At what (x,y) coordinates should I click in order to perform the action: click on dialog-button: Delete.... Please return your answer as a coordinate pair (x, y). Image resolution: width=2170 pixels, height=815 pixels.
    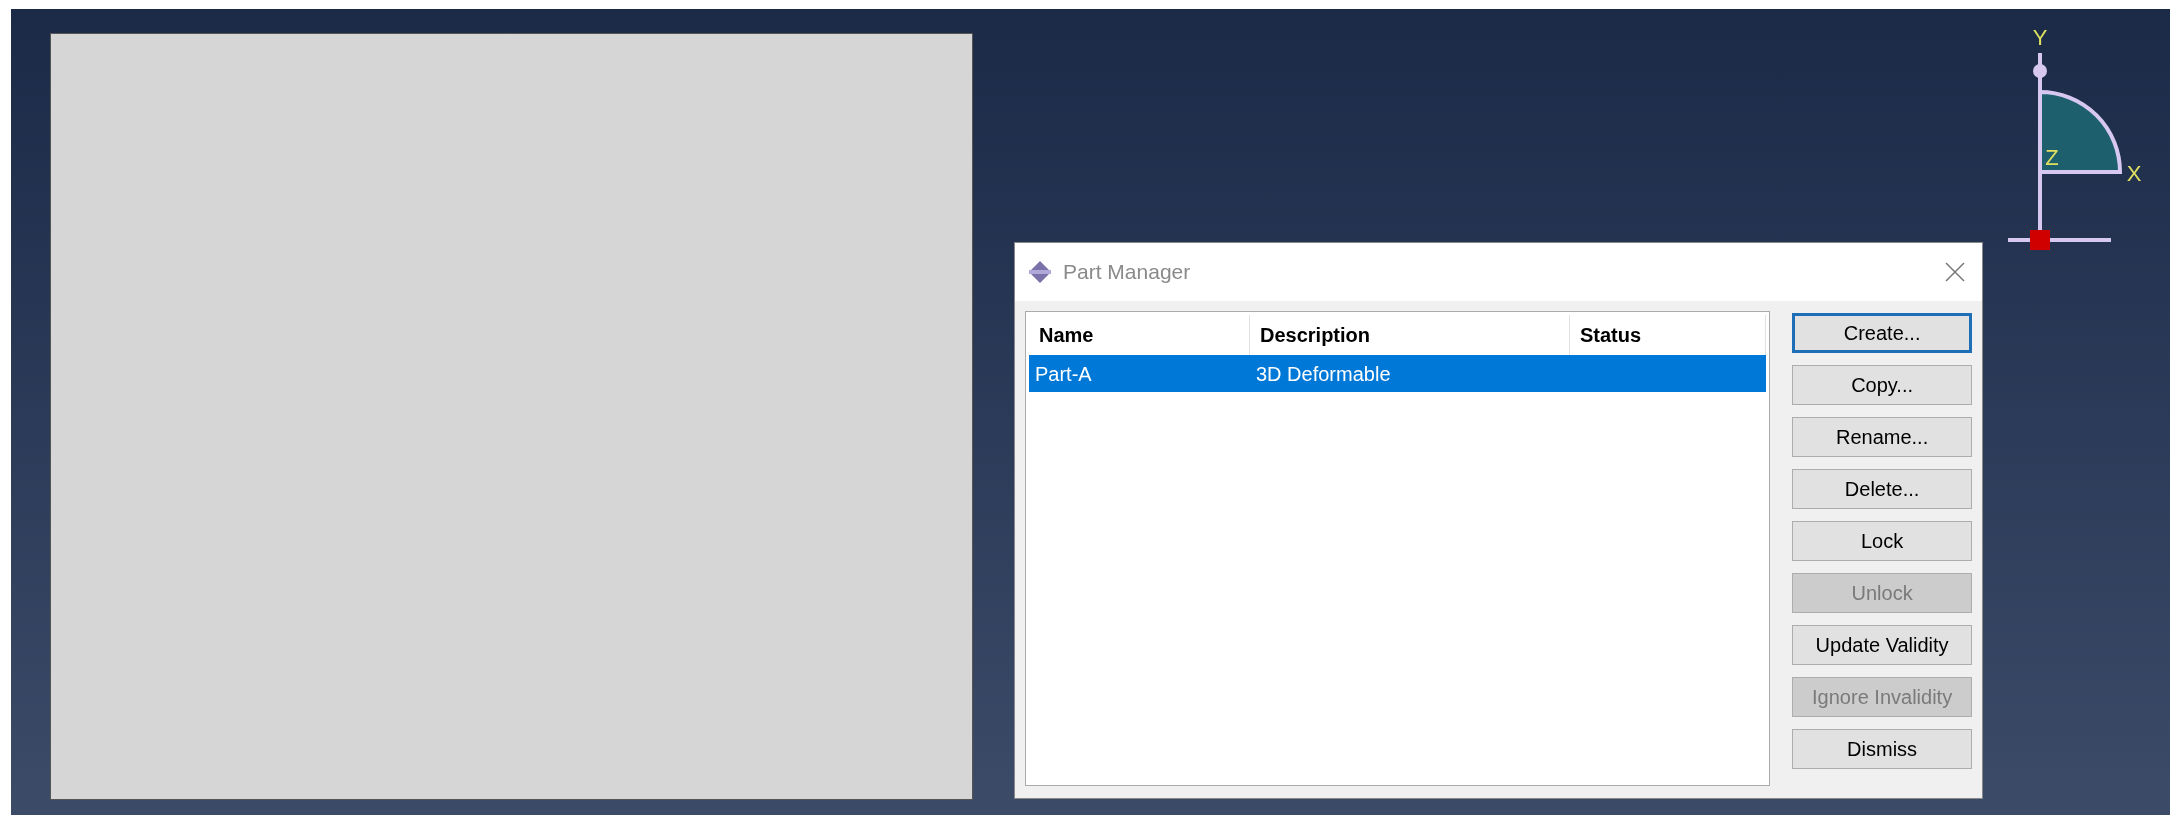
    Looking at the image, I should click on (1882, 489).